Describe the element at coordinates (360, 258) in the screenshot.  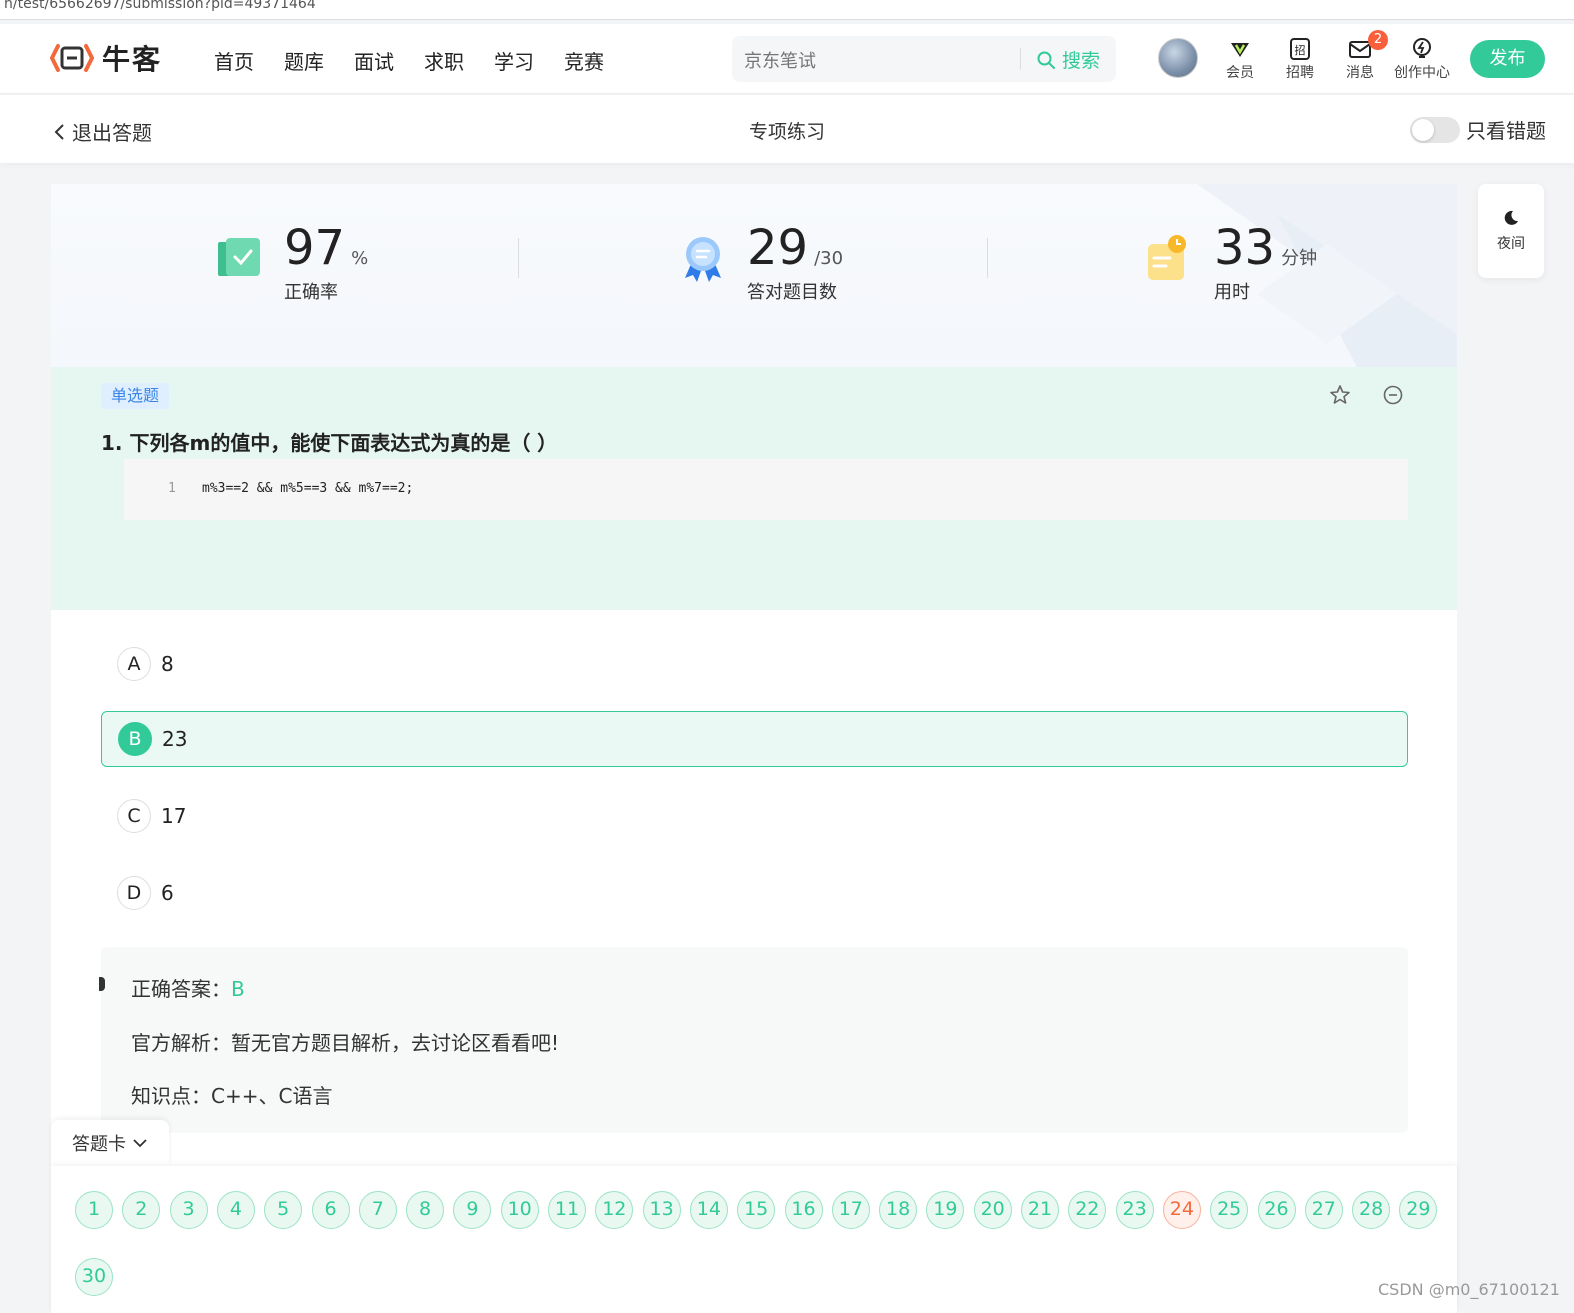
I see `accuracy-unit: %` at that location.